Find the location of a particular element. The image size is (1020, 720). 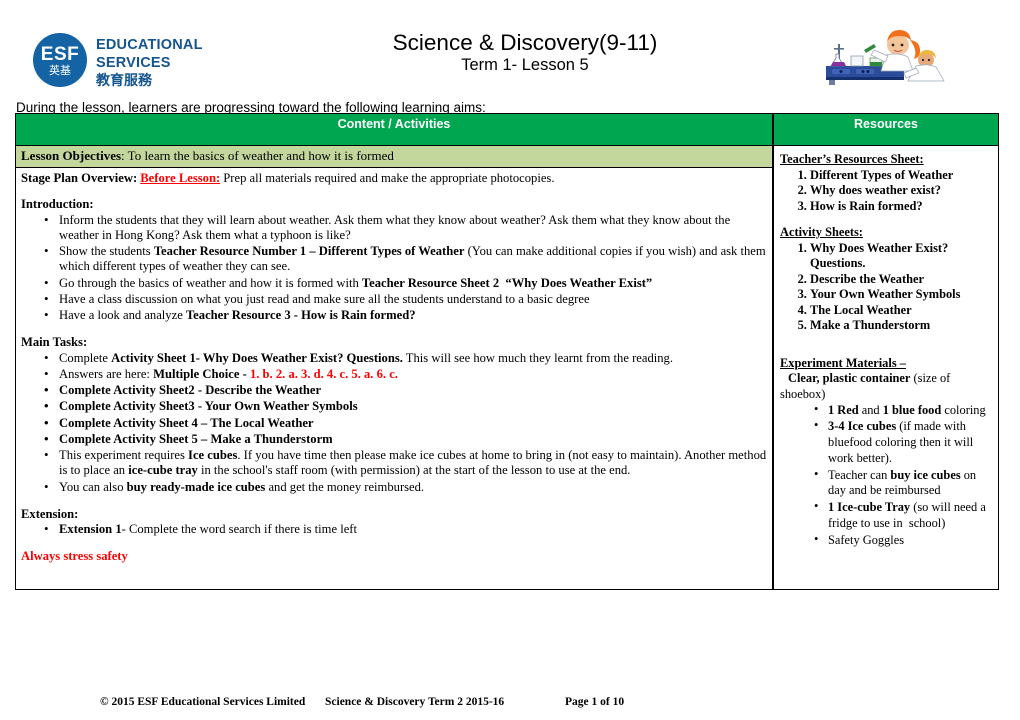

experiment-item-text: Safety Goggles is located at coordinates (866, 539).